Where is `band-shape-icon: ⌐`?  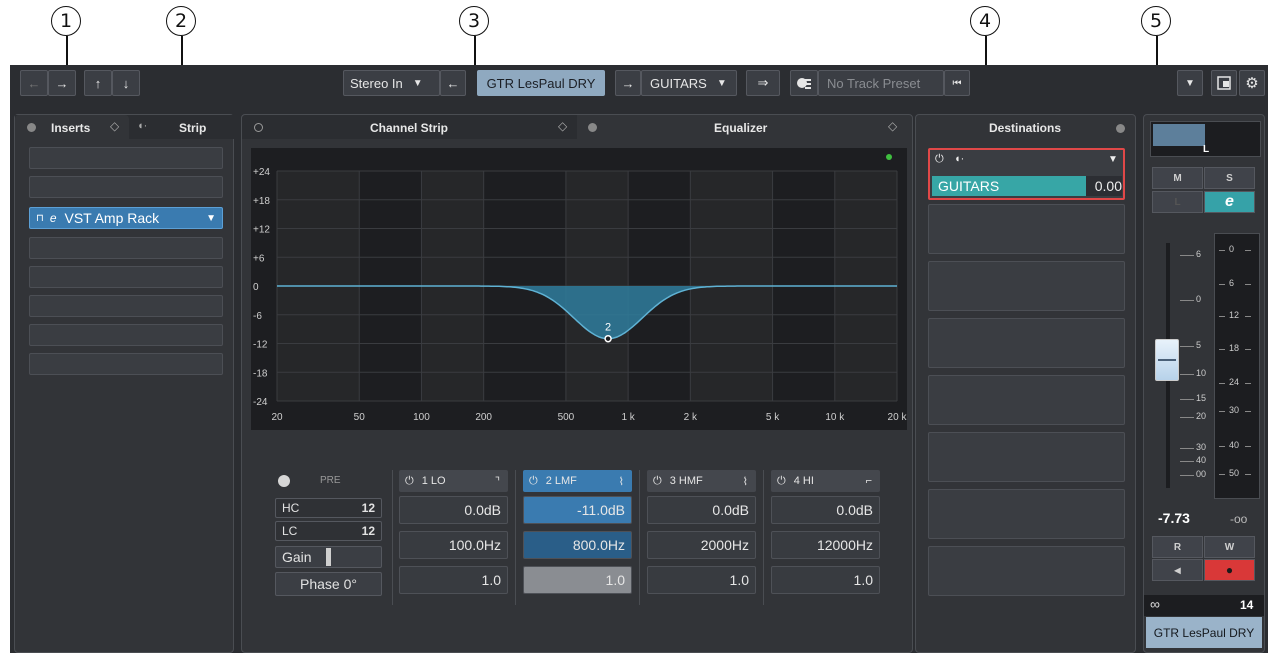 band-shape-icon: ⌐ is located at coordinates (869, 481).